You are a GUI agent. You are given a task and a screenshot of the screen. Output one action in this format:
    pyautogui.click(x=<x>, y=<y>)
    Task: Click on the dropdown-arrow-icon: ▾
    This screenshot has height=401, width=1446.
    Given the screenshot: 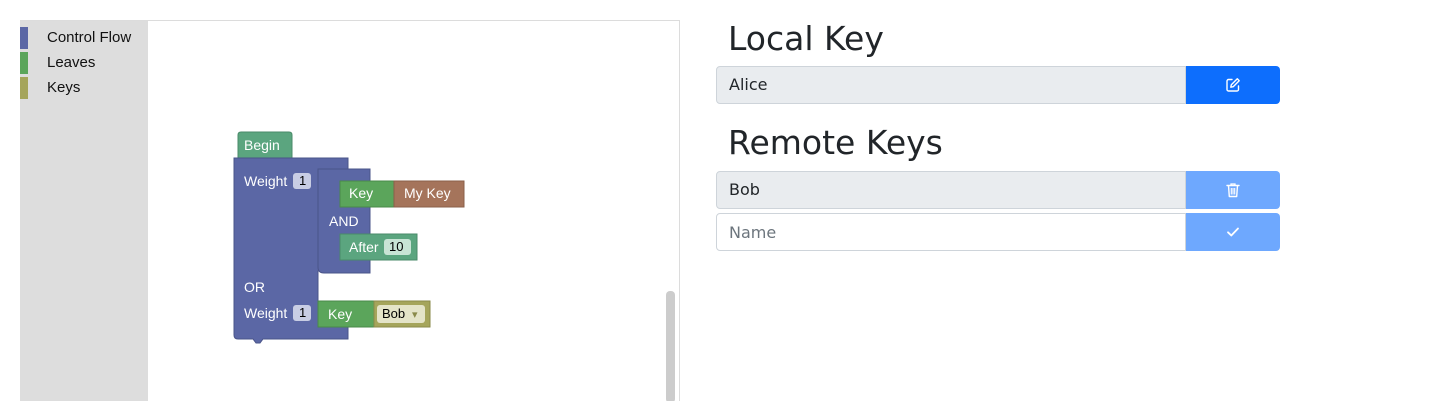 What is the action you would take?
    pyautogui.click(x=415, y=314)
    